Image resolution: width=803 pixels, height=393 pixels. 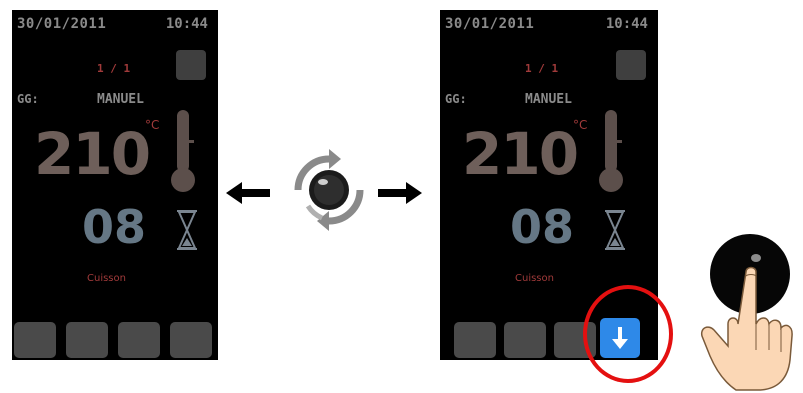 What do you see at coordinates (329, 190) in the screenshot?
I see `rotary-knob-icon` at bounding box center [329, 190].